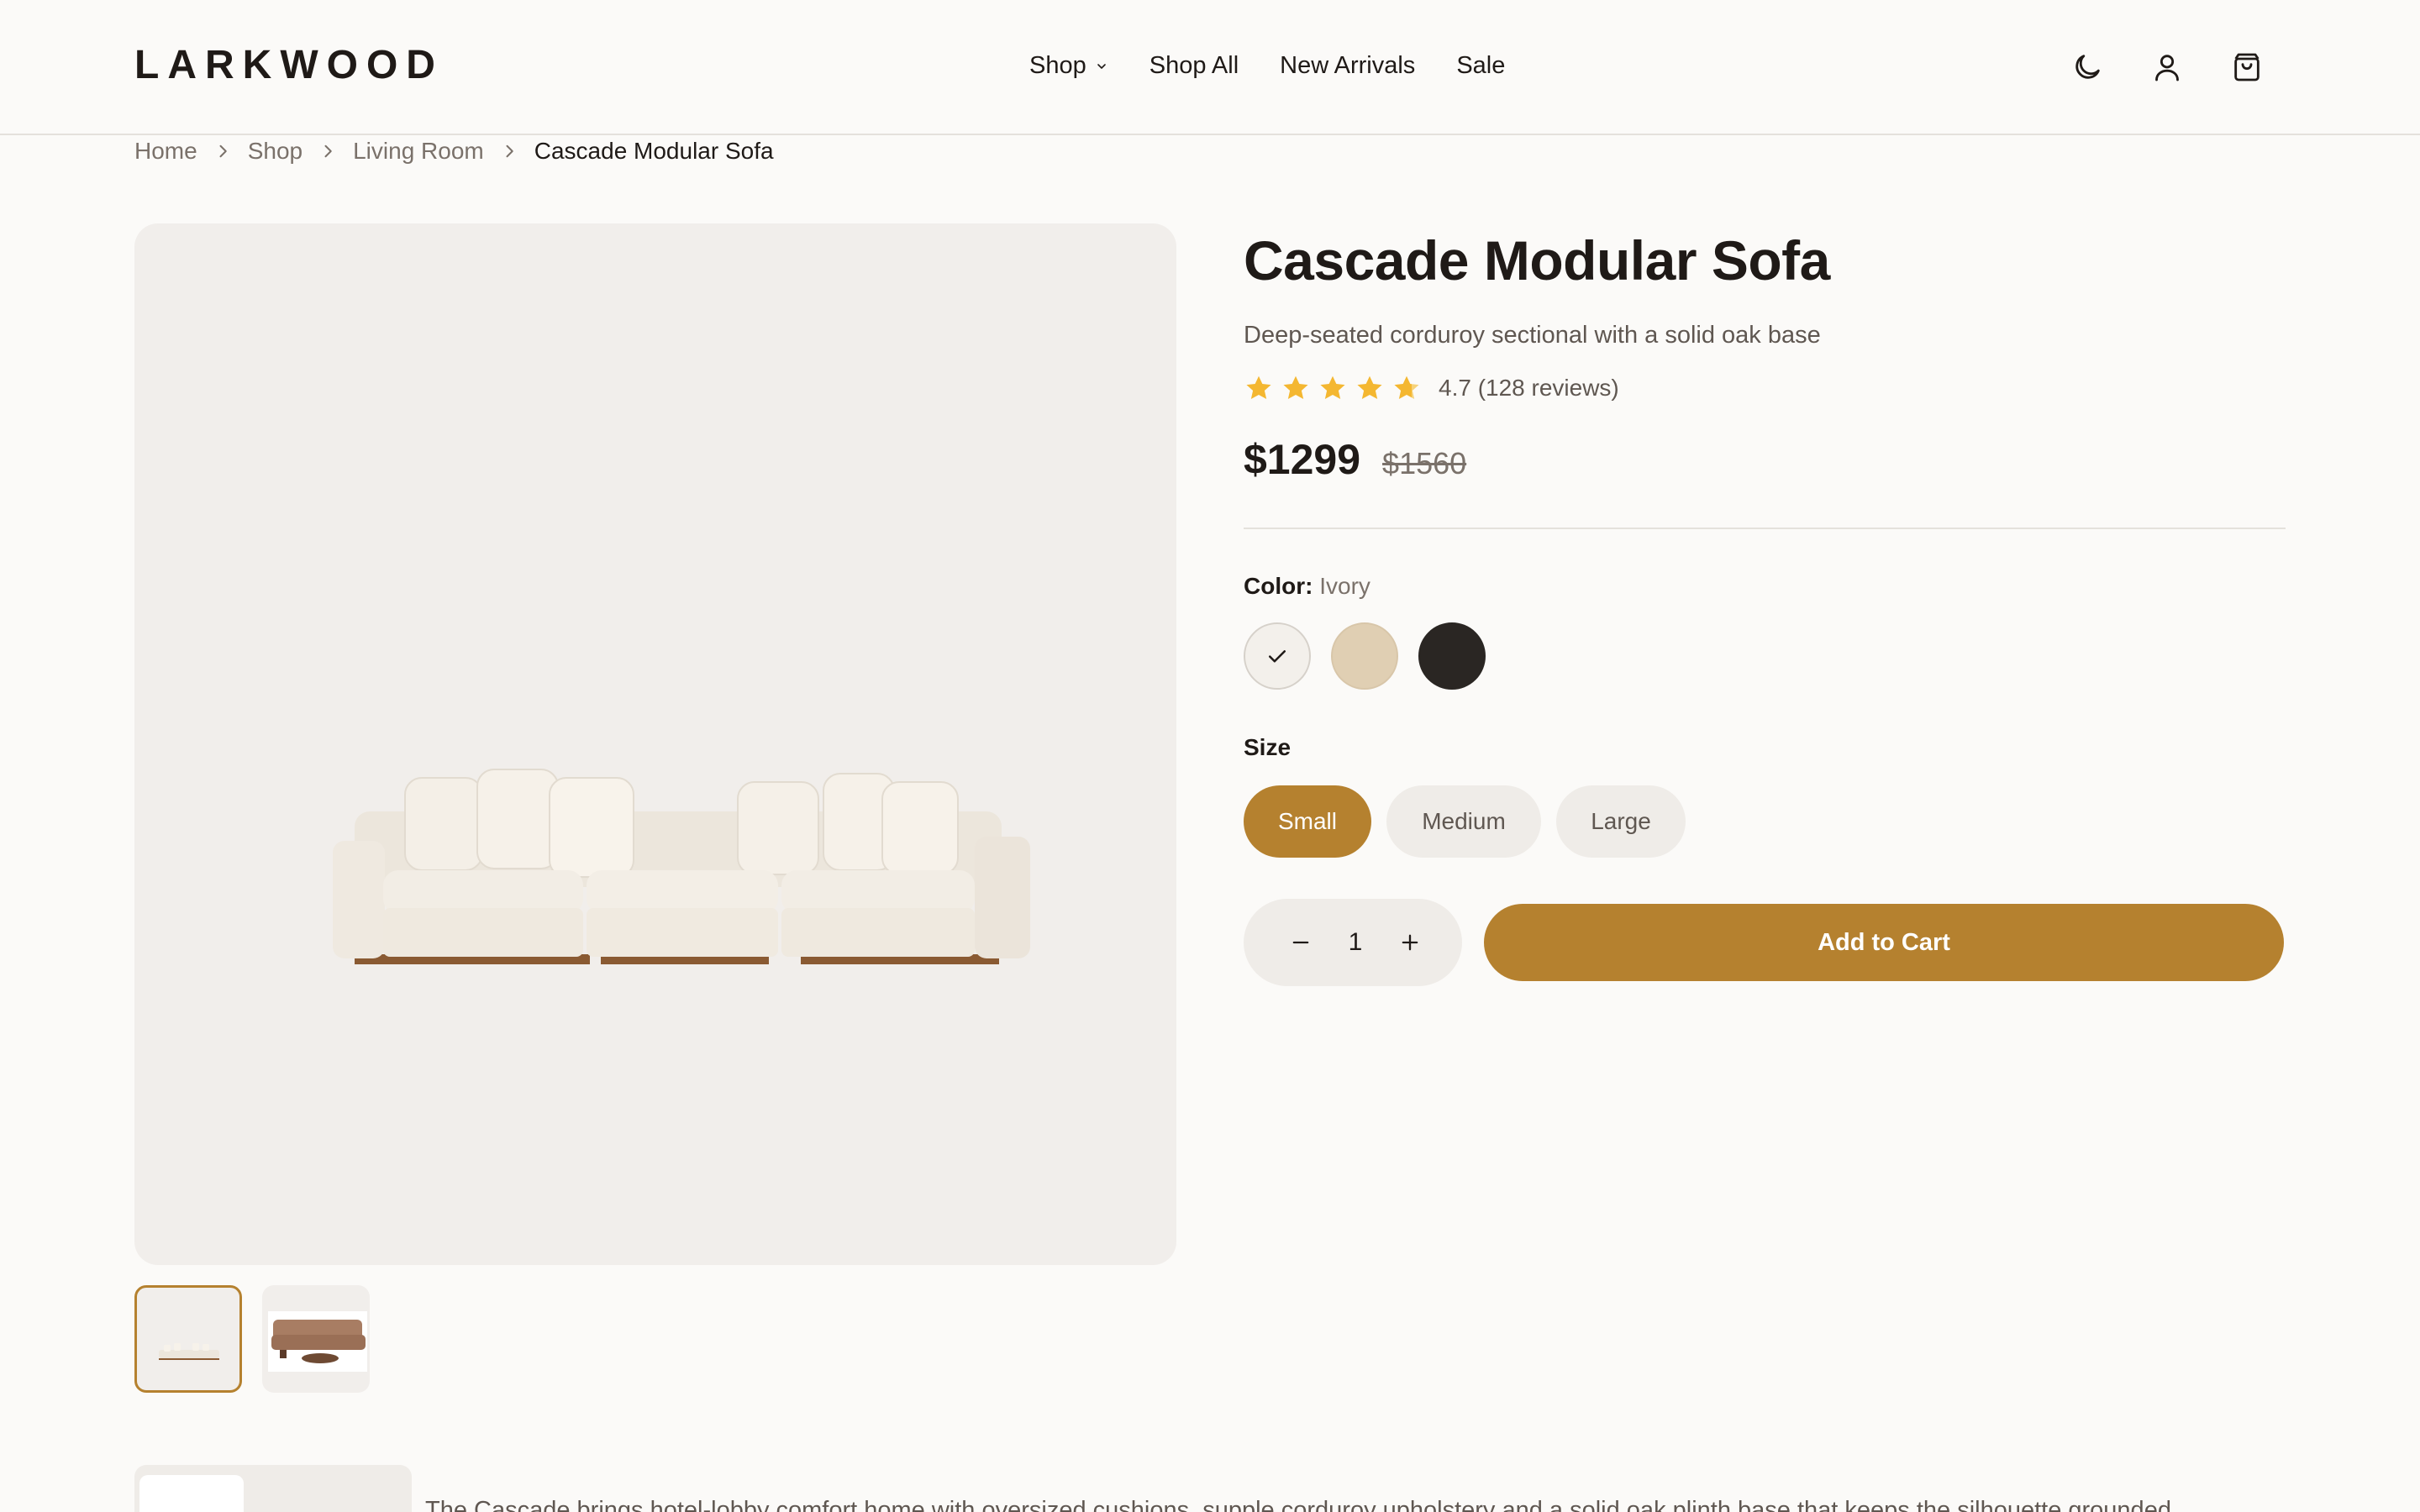 This screenshot has height=1512, width=2420. Describe the element at coordinates (1195, 66) in the screenshot. I see `nav-item-shop-all: Shop All` at that location.